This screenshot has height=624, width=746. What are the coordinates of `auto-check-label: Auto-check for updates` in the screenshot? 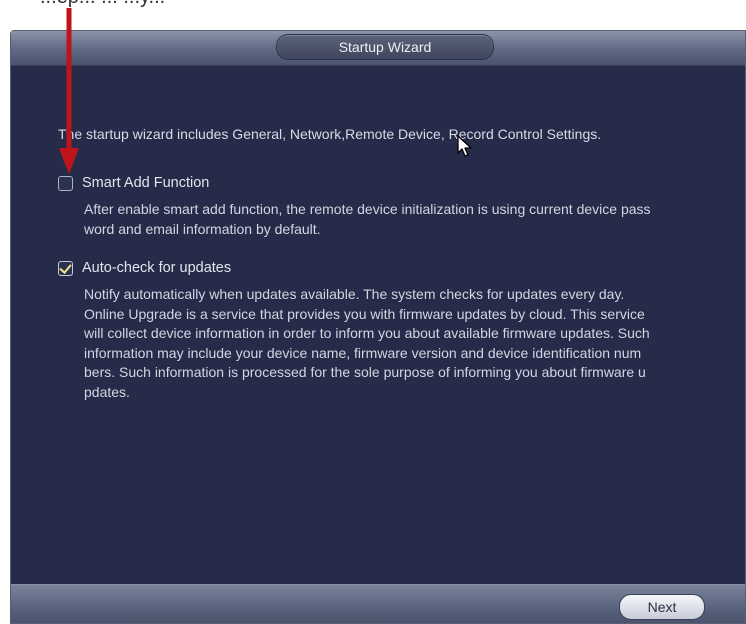 It's located at (156, 268).